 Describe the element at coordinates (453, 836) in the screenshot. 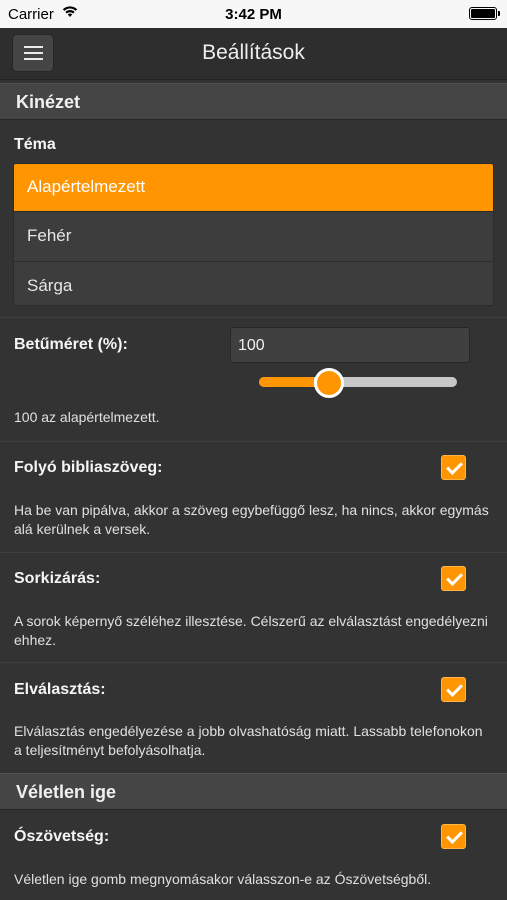

I see `old-testament-checkbox` at that location.